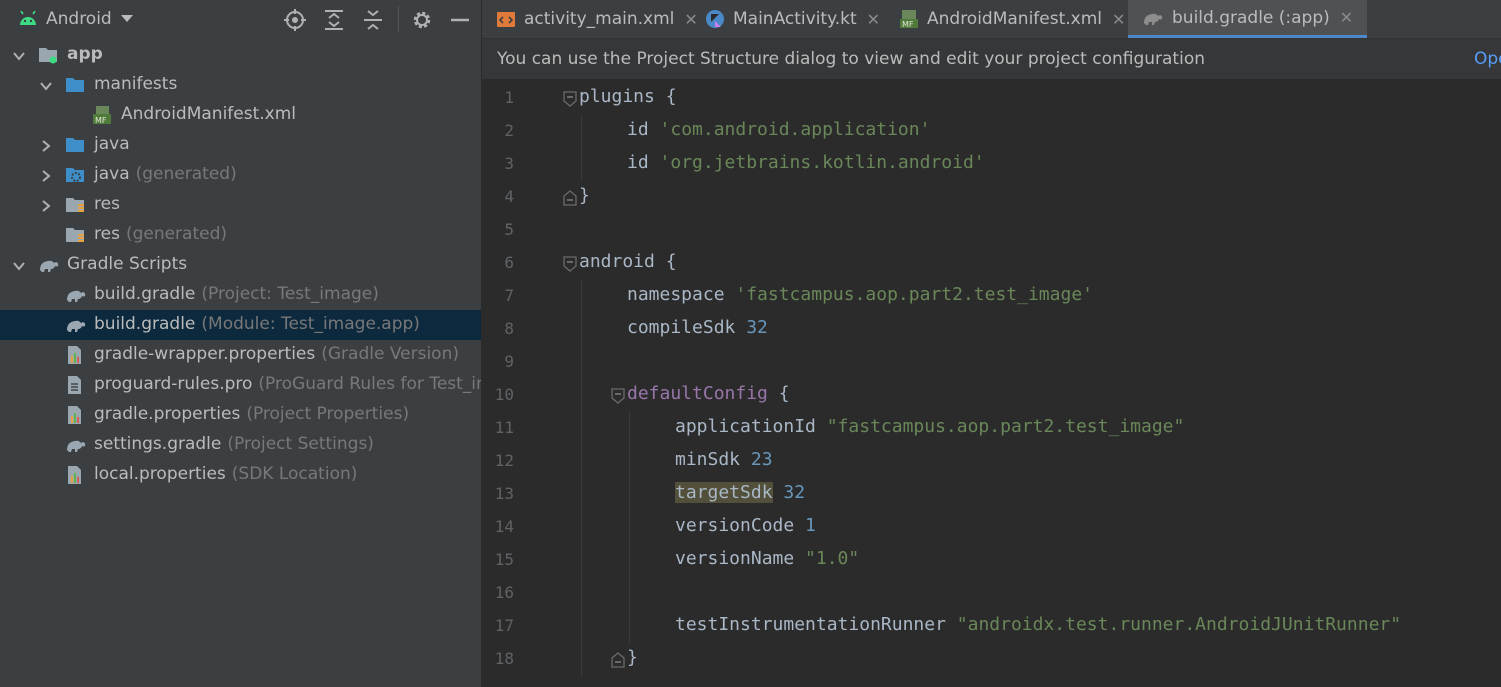 Image resolution: width=1501 pixels, height=687 pixels. I want to click on code-line: 16, so click(991, 593).